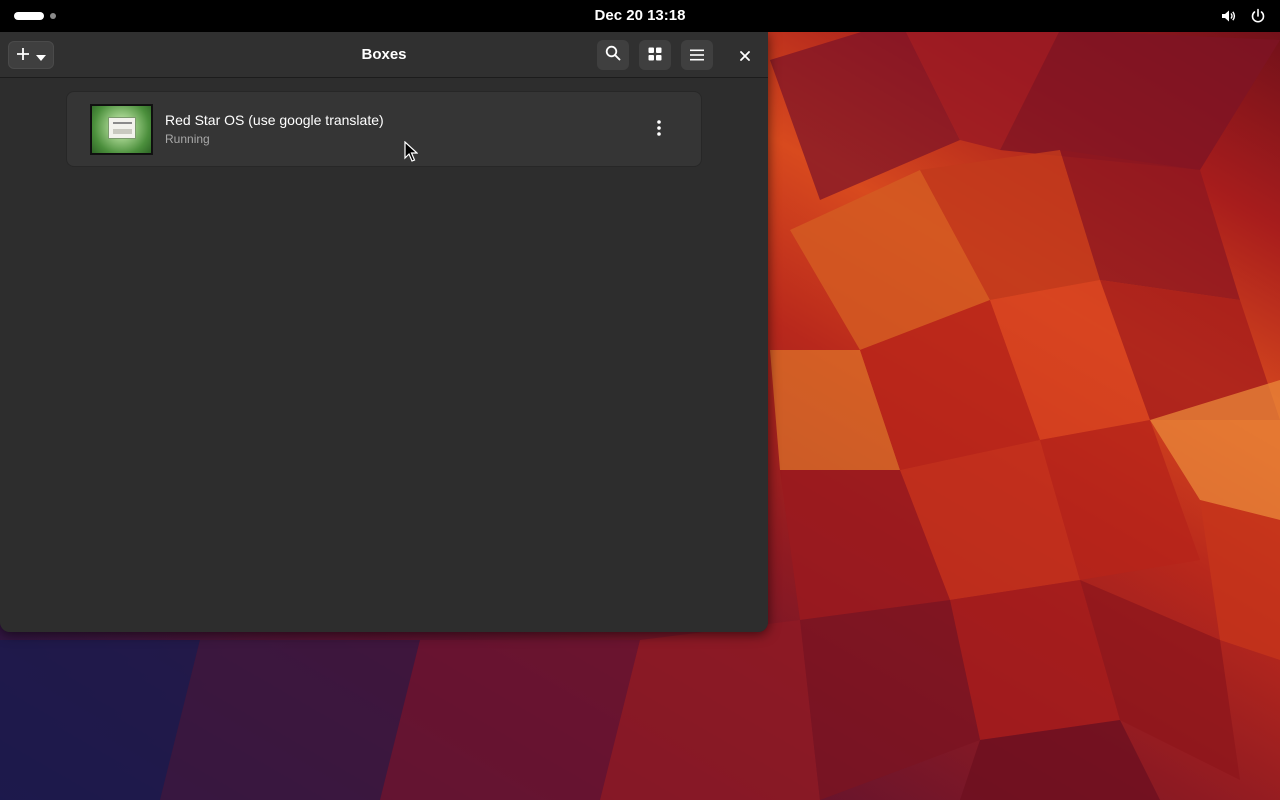 The width and height of the screenshot is (1280, 800). Describe the element at coordinates (1258, 16) in the screenshot. I see `power-icon` at that location.